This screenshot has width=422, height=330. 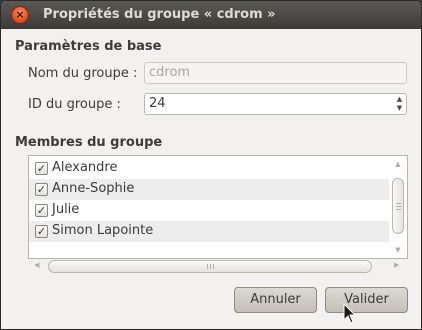 I want to click on scroll-right-icon: ▶, so click(x=396, y=265).